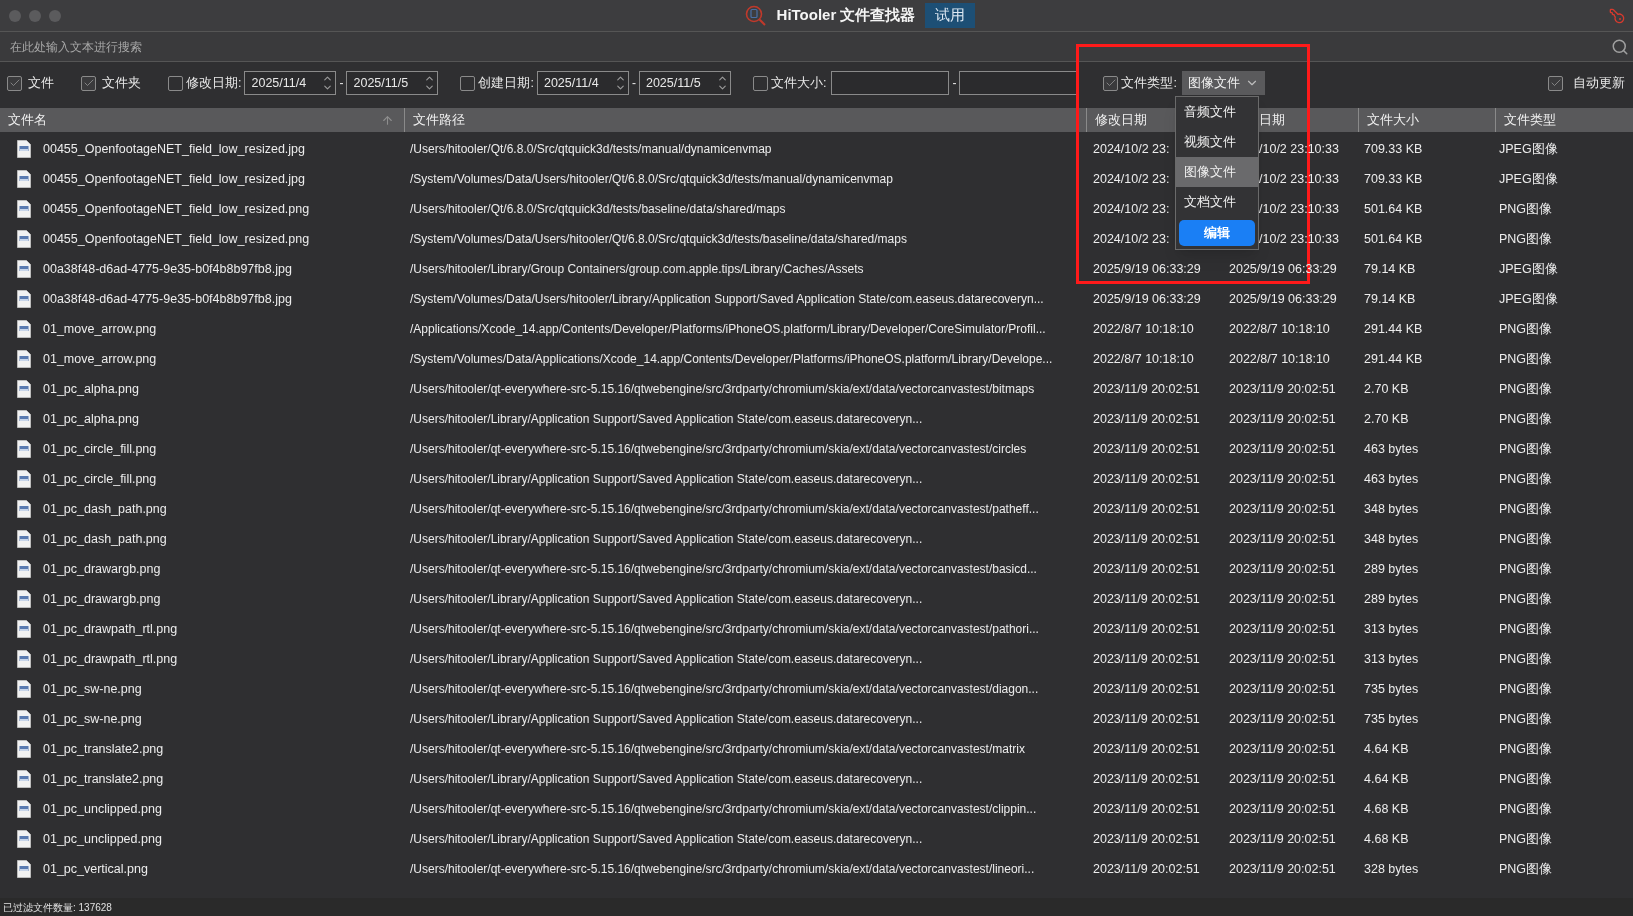  I want to click on filter-label: 文件夹, so click(121, 83).